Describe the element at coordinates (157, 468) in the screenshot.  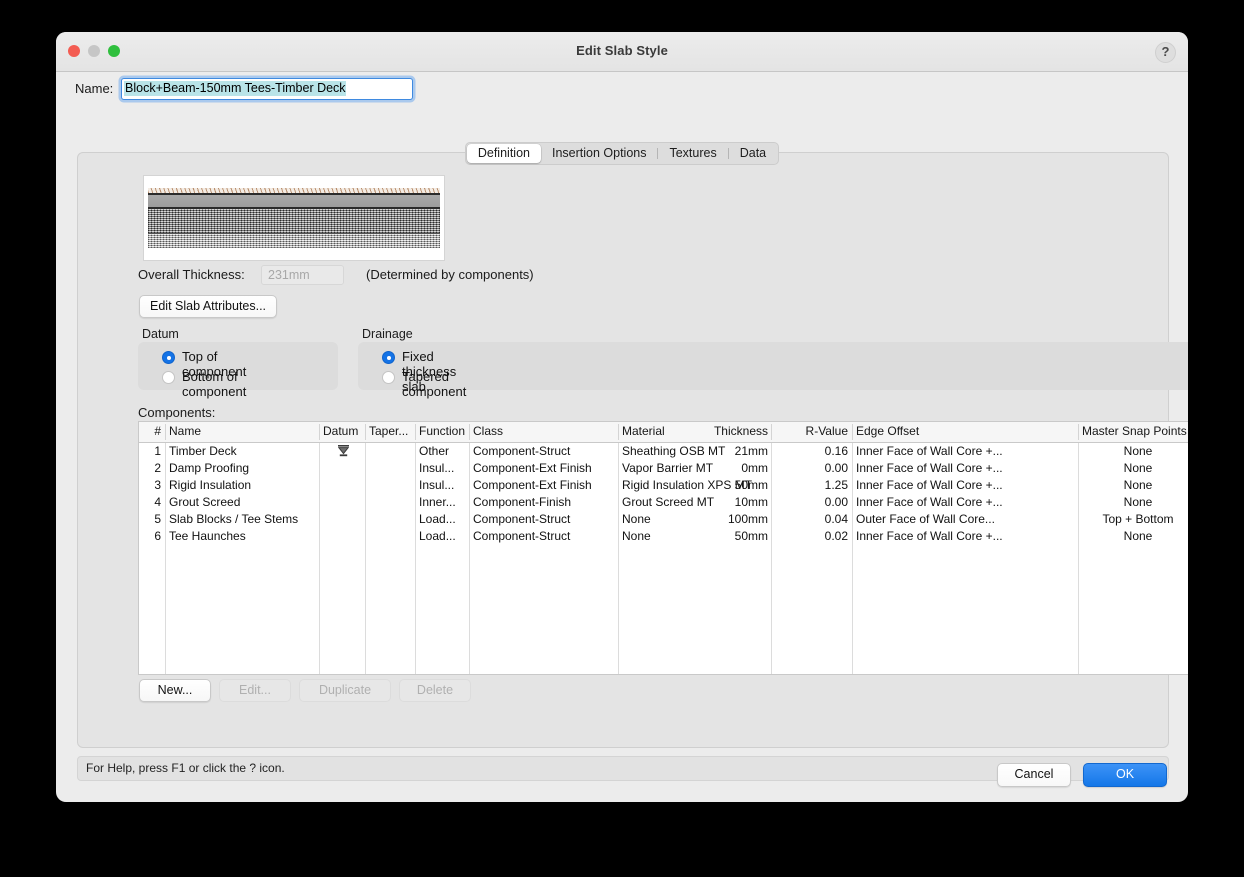
I see `cell-num: 2` at that location.